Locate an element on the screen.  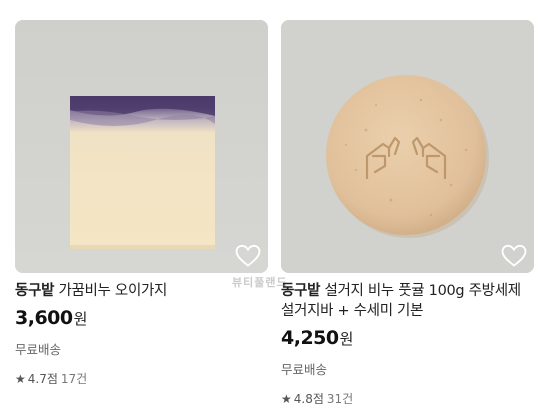
review-count: 17건 is located at coordinates (74, 379).